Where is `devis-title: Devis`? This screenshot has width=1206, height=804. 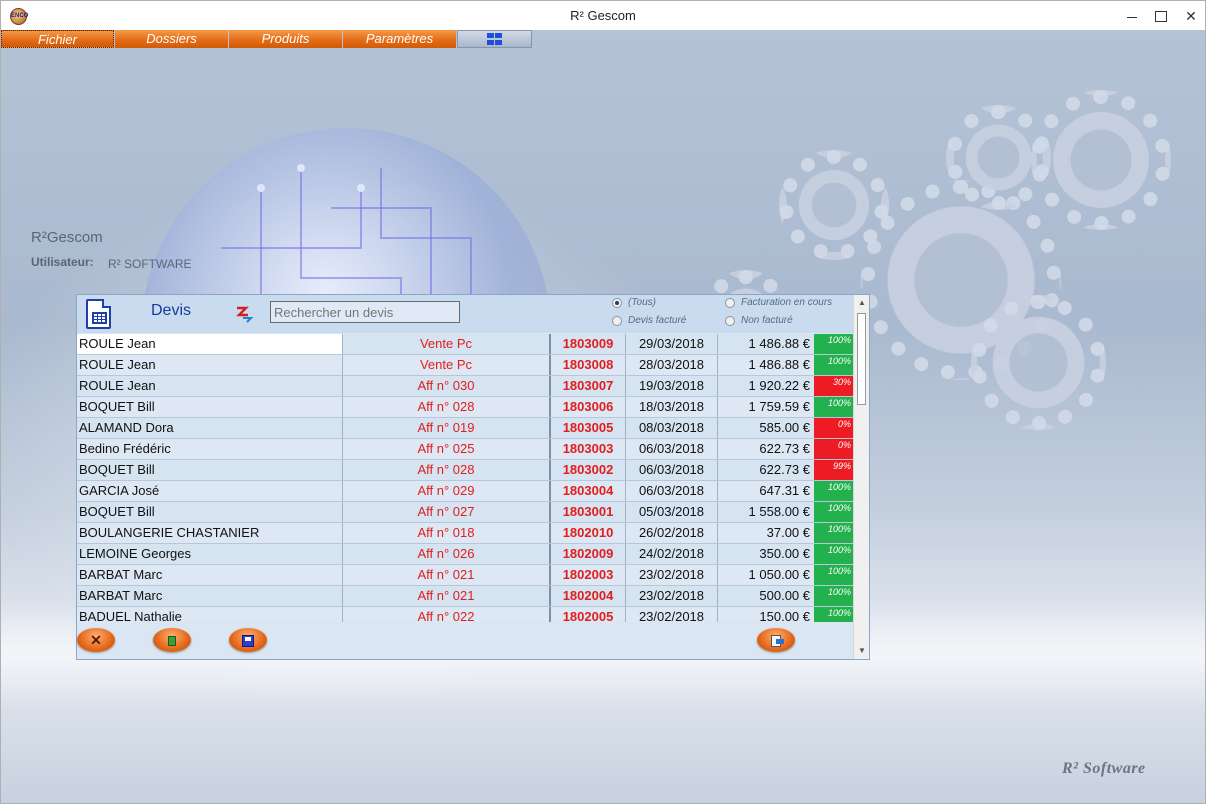 devis-title: Devis is located at coordinates (171, 310).